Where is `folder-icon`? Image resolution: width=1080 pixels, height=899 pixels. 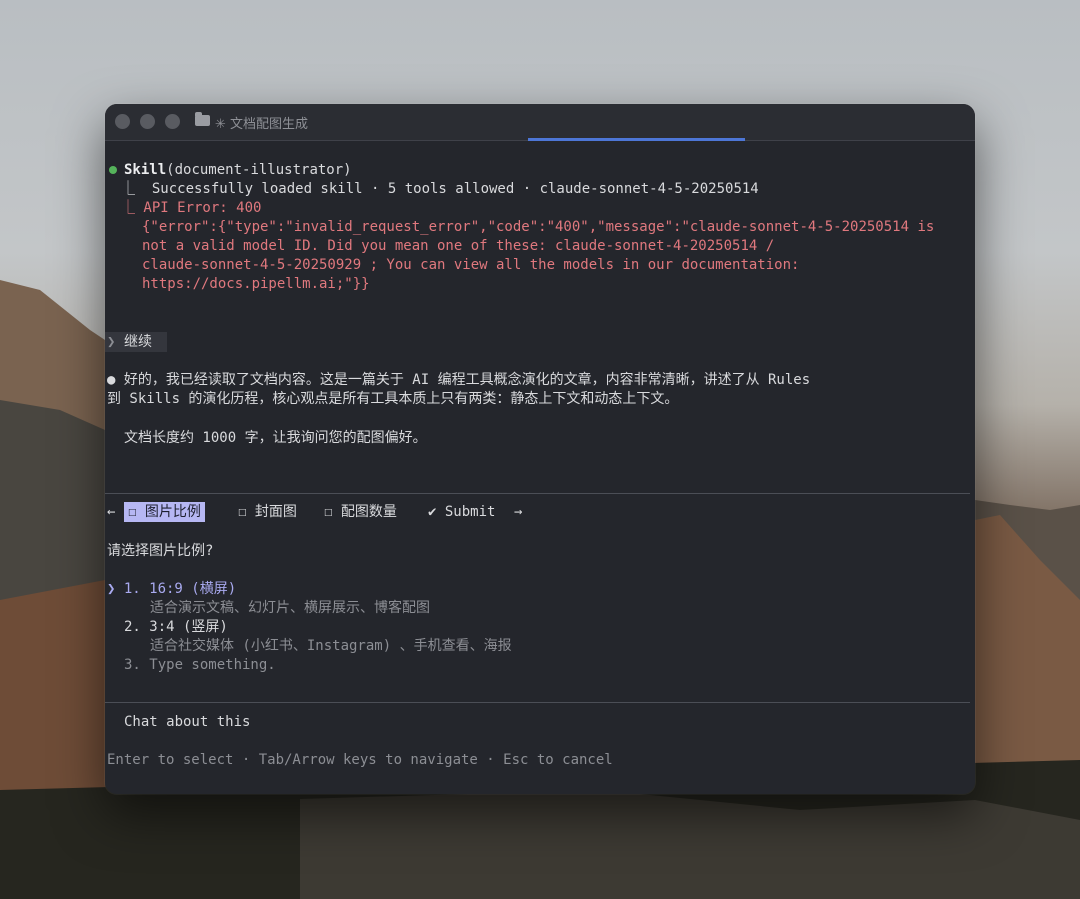 folder-icon is located at coordinates (202, 119).